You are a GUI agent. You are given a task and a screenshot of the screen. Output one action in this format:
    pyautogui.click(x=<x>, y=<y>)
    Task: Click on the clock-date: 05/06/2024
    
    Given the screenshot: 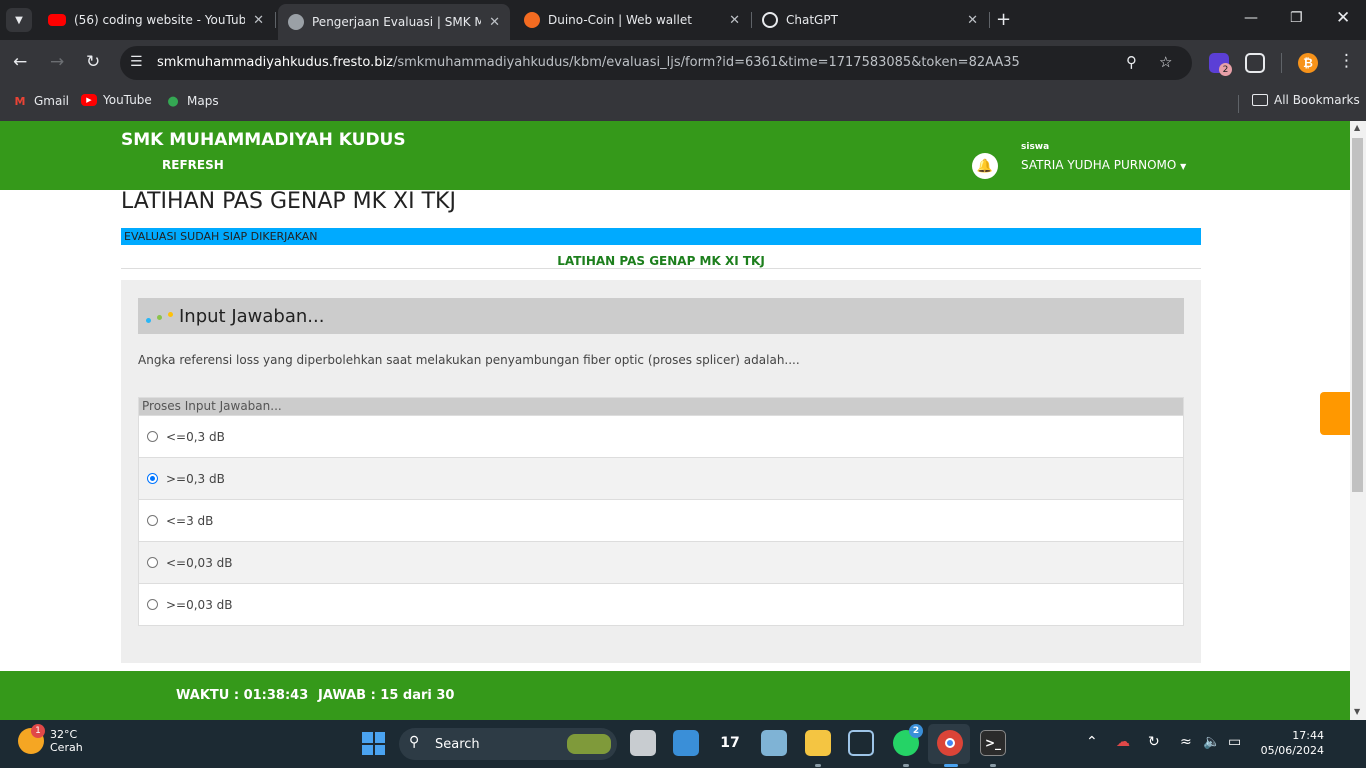 What is the action you would take?
    pyautogui.click(x=1292, y=750)
    